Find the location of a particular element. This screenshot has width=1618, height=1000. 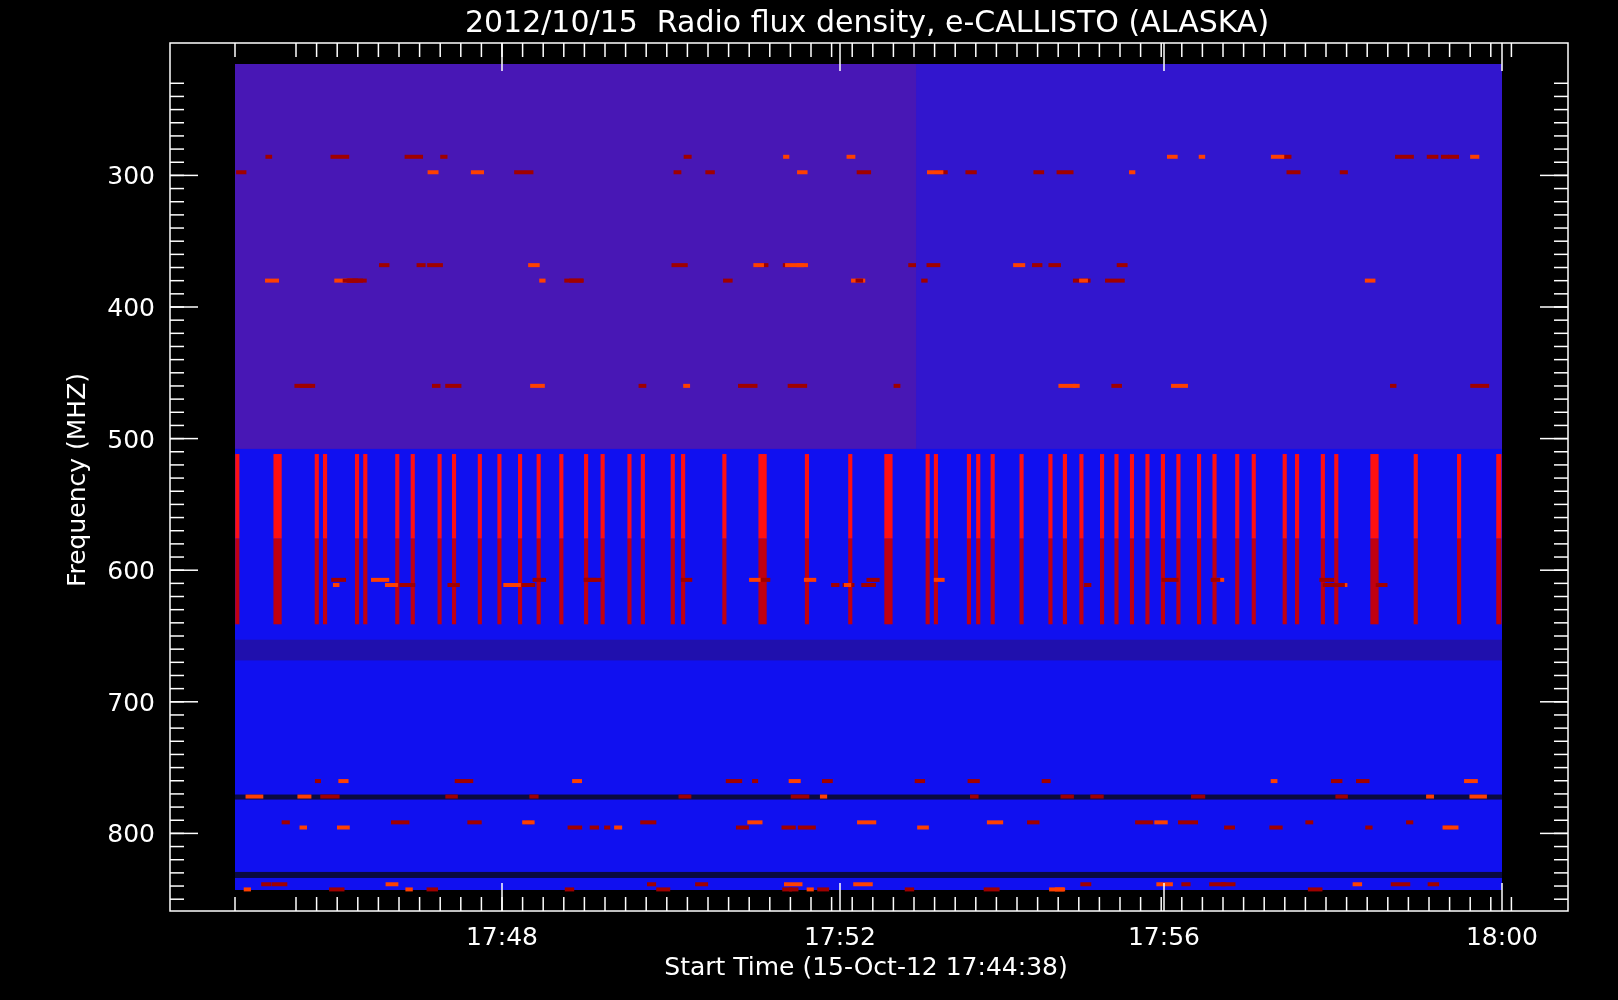

axis-tick-label: 800 is located at coordinates (131, 834).